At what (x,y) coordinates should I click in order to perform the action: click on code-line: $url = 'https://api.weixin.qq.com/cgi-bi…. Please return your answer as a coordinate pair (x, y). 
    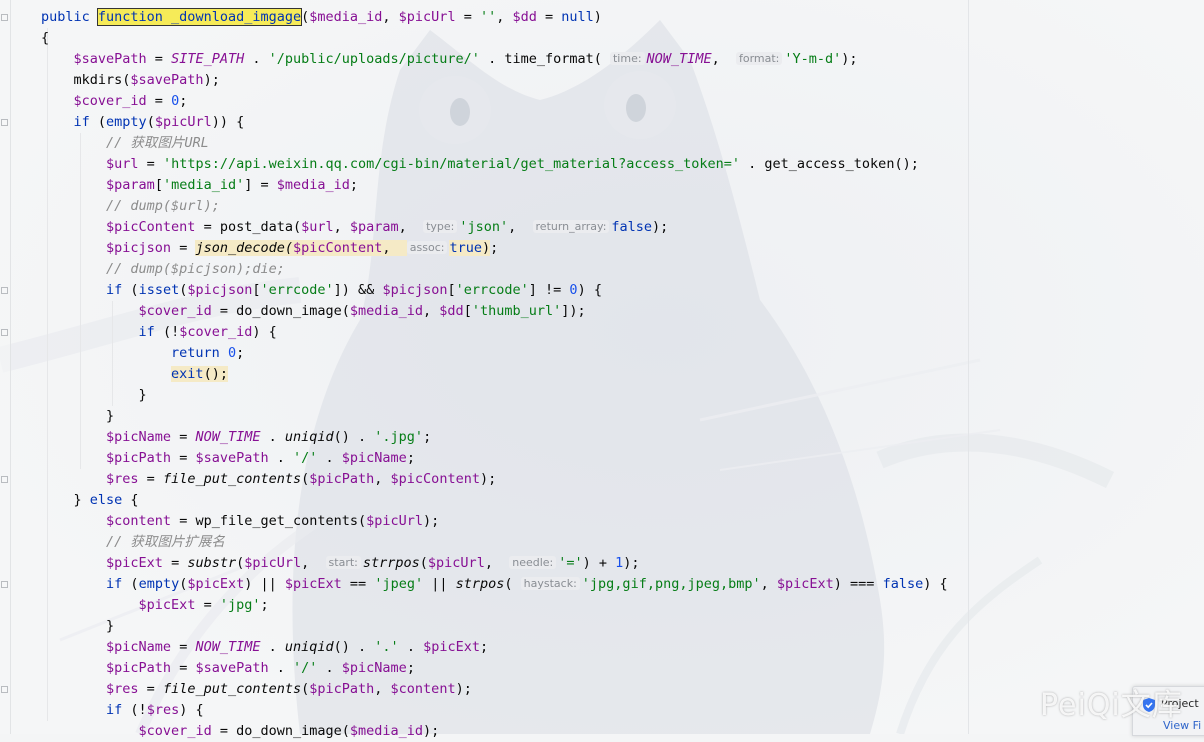
    Looking at the image, I should click on (494, 164).